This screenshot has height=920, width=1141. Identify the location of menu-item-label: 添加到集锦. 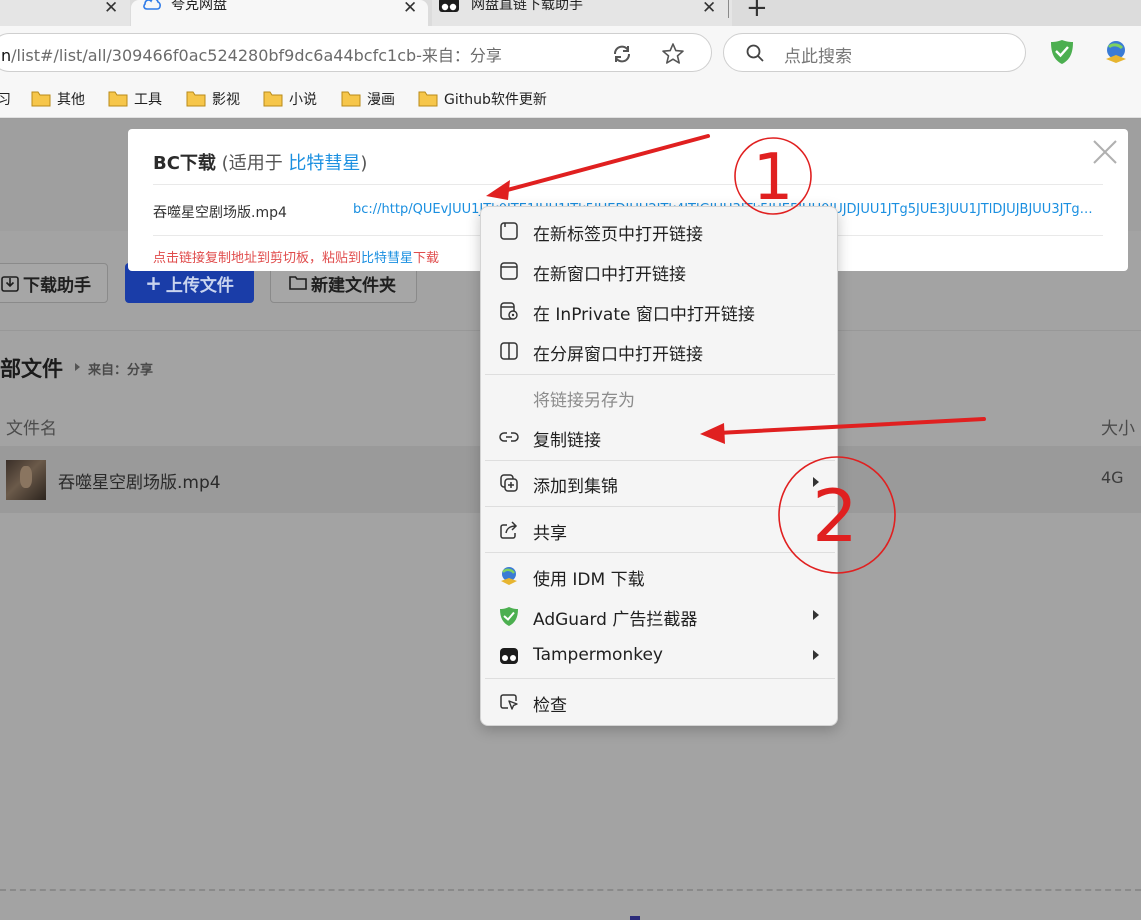
(575, 487).